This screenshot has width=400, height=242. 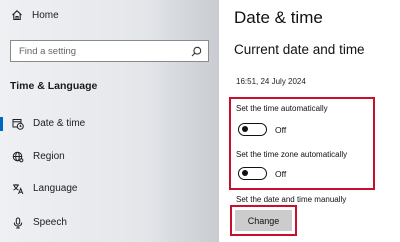 What do you see at coordinates (59, 123) in the screenshot?
I see `sidebar-item-label: Date & time` at bounding box center [59, 123].